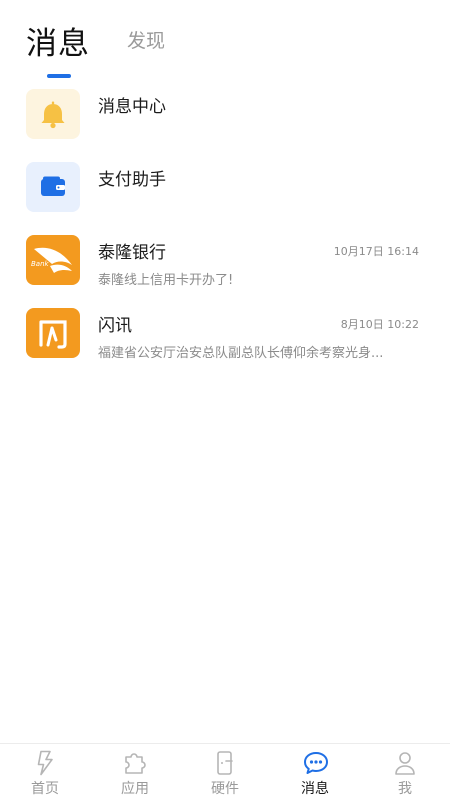  I want to click on shanxun-logo-icon, so click(53, 334).